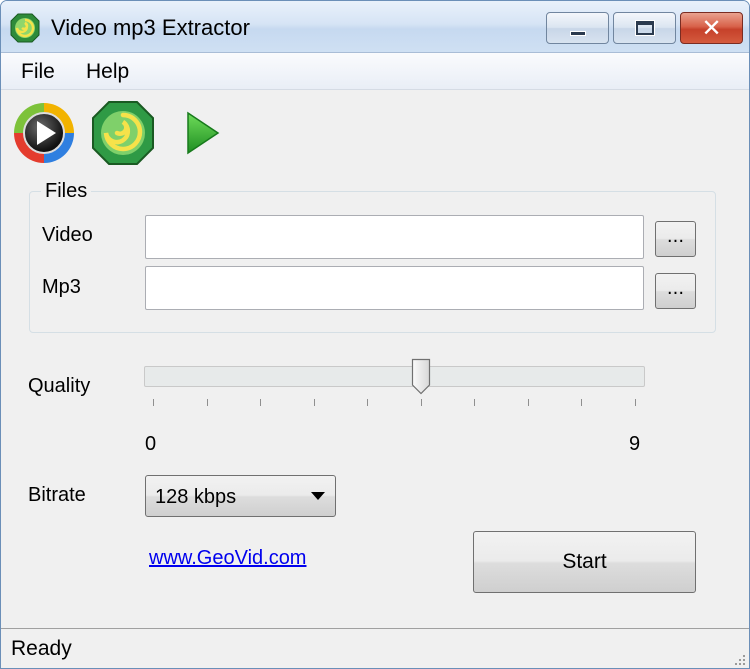  What do you see at coordinates (67, 235) in the screenshot?
I see `video-label: Video` at bounding box center [67, 235].